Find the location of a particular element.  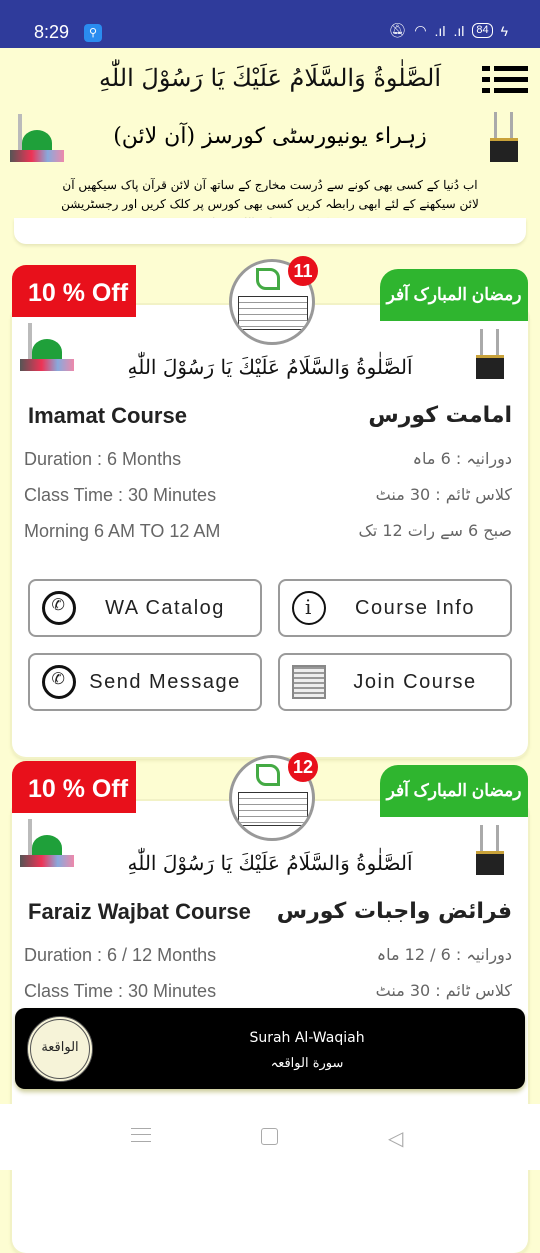

join-course-button: Join Course is located at coordinates (395, 682).